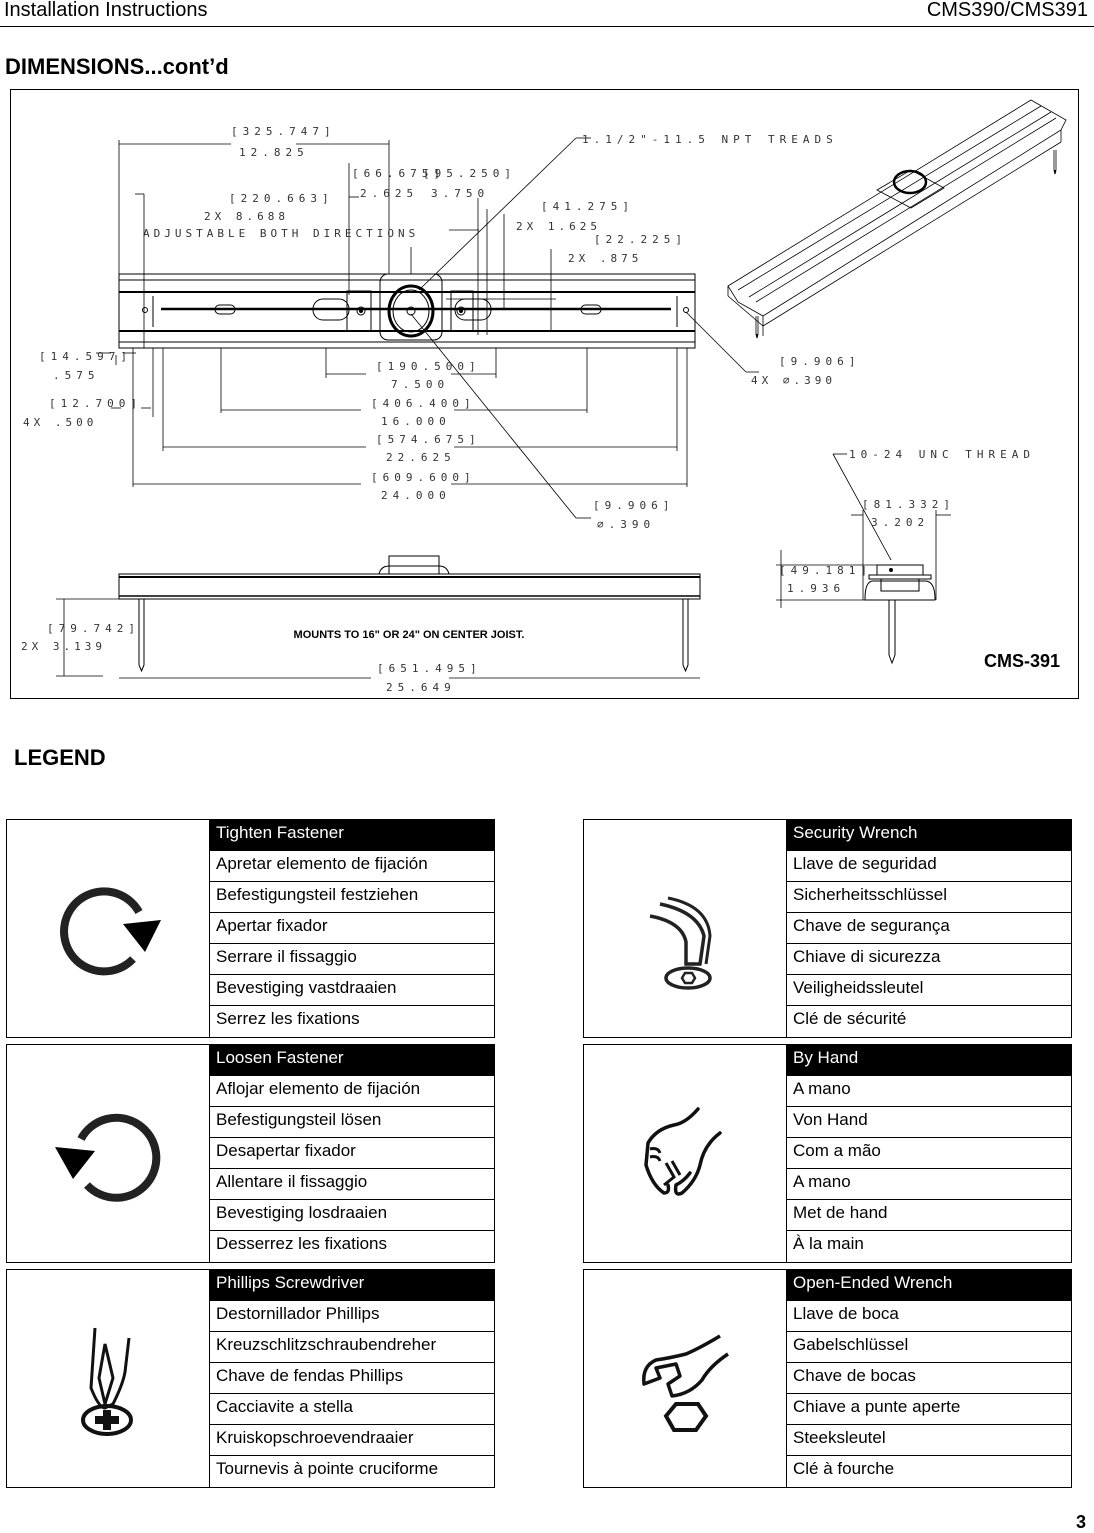 The image size is (1094, 1533). Describe the element at coordinates (793, 380) in the screenshot. I see `dim-hole-4x-in: 4X ∅.390` at that location.